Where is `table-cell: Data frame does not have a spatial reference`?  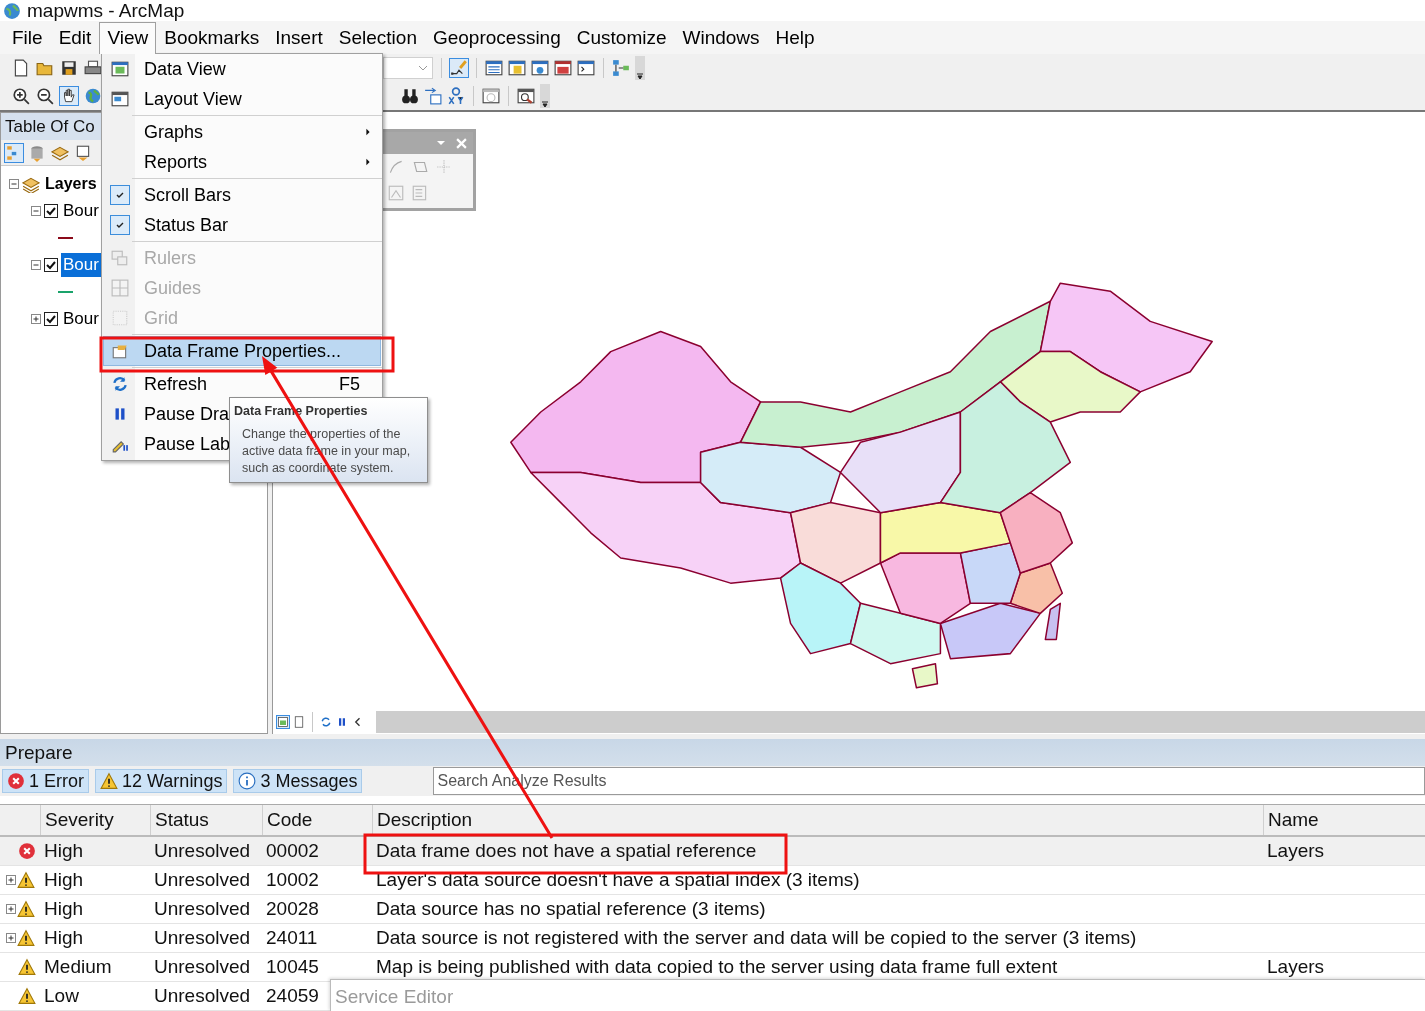
table-cell: Data frame does not have a spatial reference is located at coordinates (566, 851).